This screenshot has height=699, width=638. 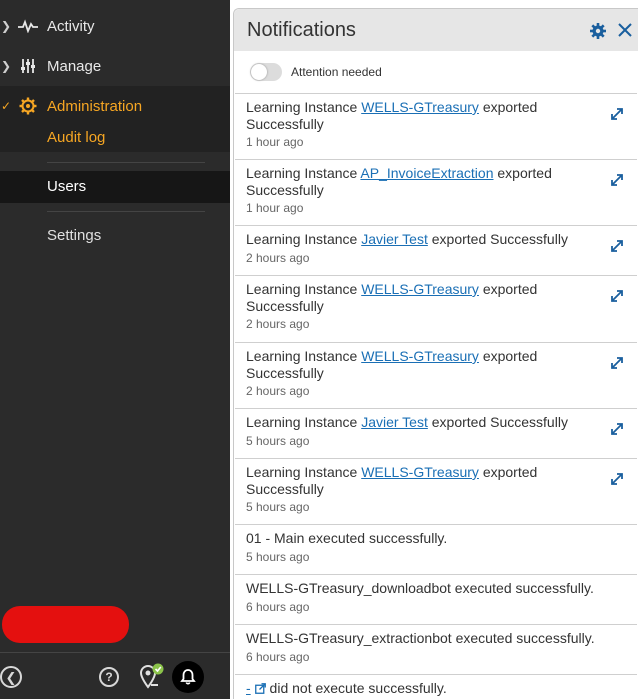 I want to click on close-panel-button, so click(x=625, y=30).